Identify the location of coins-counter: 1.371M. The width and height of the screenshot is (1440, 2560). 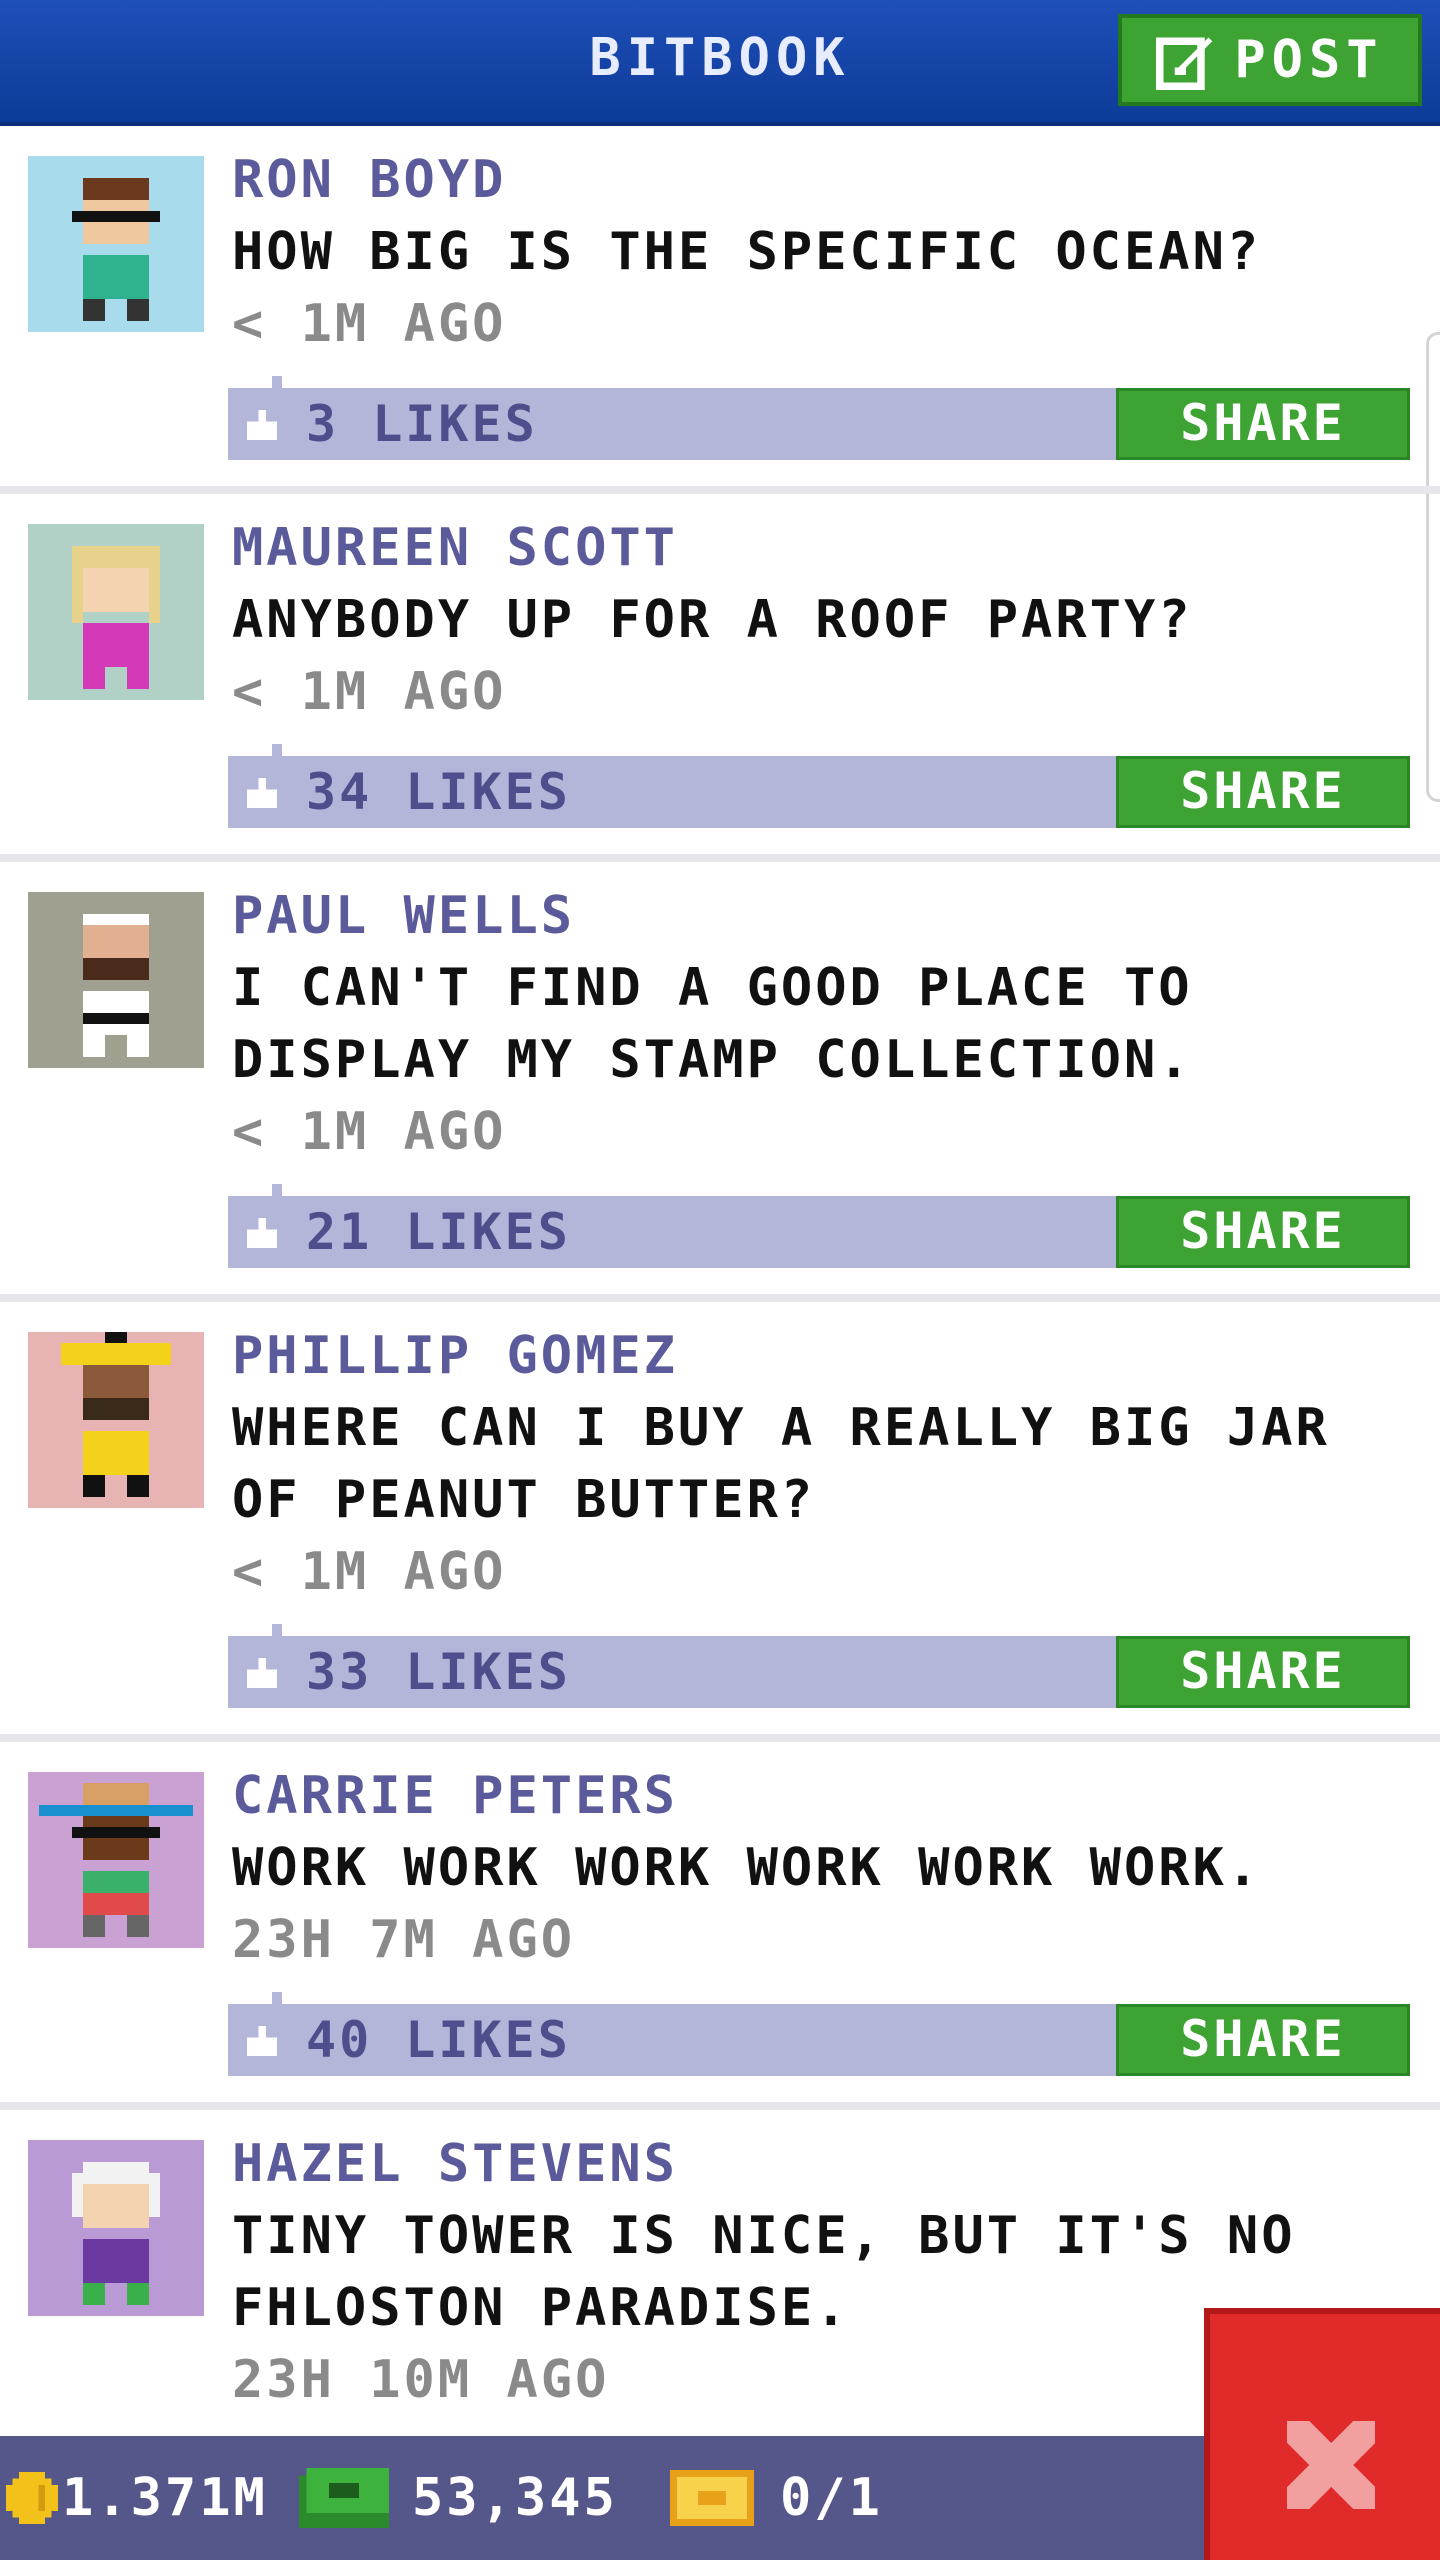
(137, 2498).